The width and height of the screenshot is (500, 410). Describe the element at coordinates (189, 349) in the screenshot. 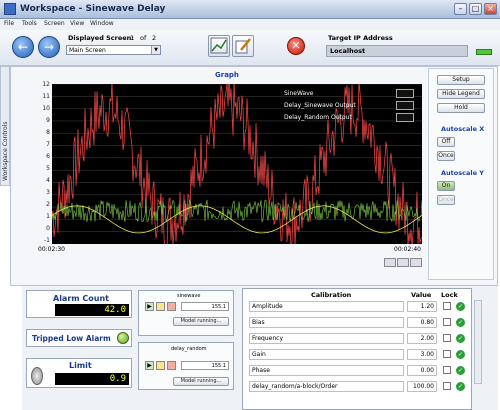

I see `model-name: delay_random` at that location.